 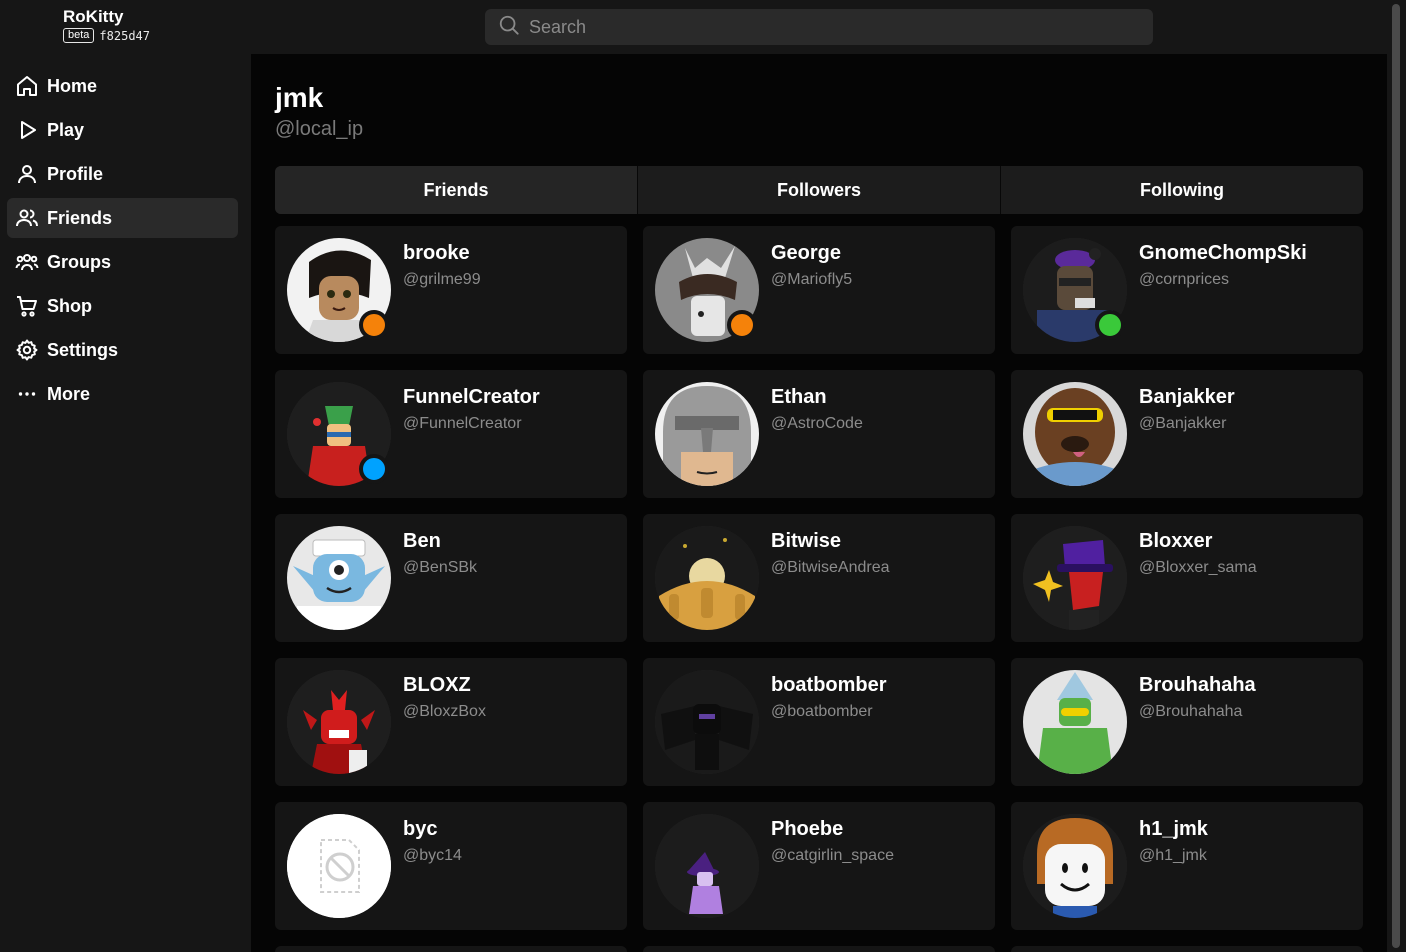 What do you see at coordinates (27, 350) in the screenshot?
I see `gear-icon` at bounding box center [27, 350].